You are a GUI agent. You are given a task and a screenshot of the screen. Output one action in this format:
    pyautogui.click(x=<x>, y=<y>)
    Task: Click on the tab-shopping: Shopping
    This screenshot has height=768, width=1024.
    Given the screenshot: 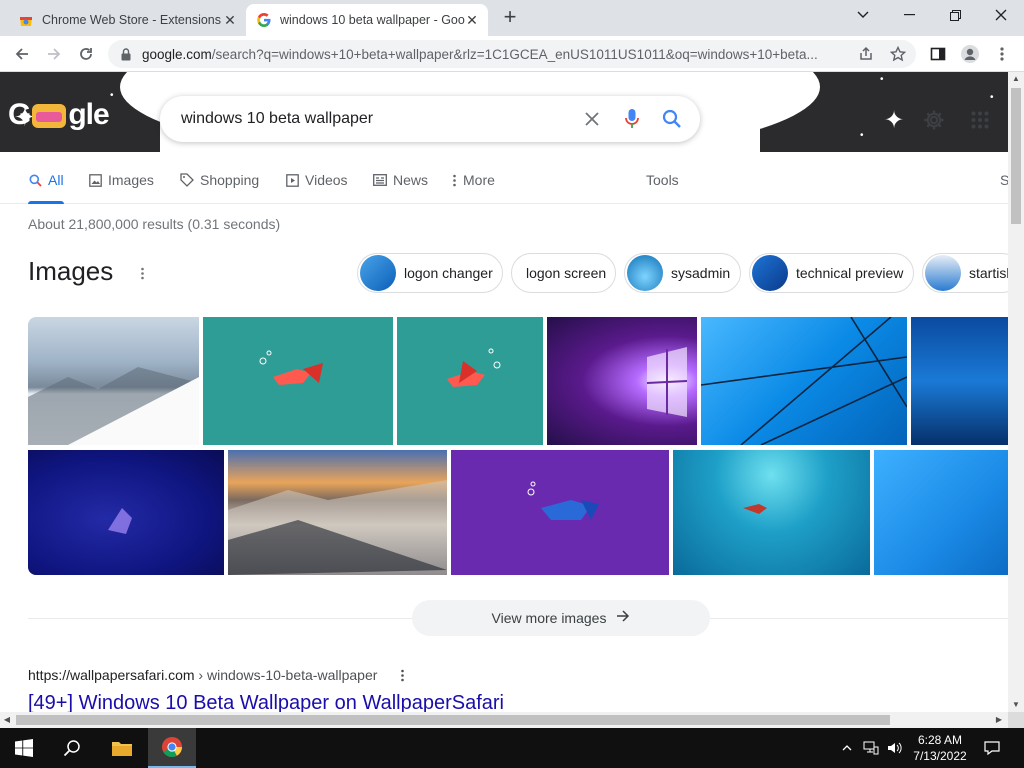 What is the action you would take?
    pyautogui.click(x=219, y=184)
    